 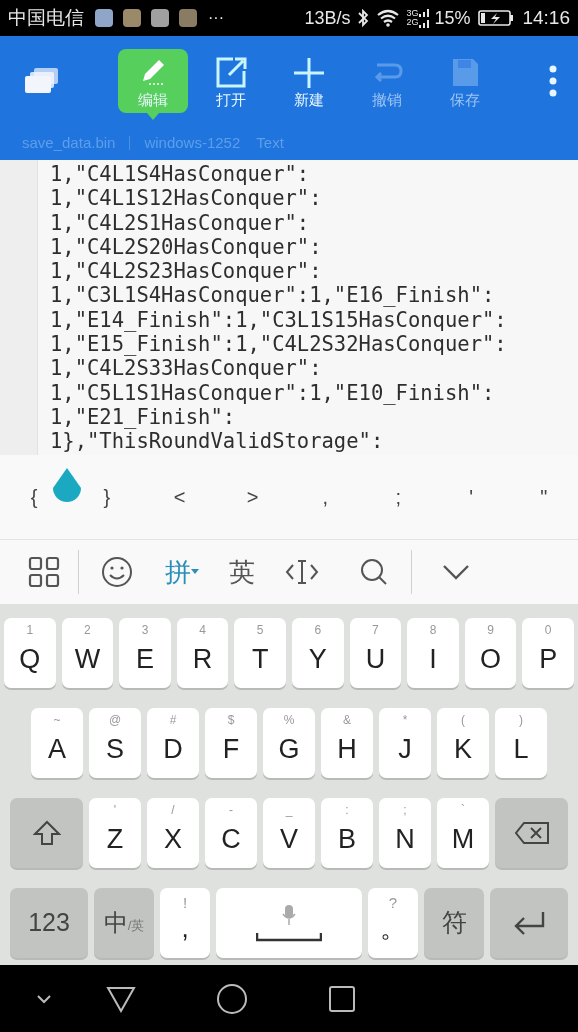 I want to click on symbol-key: ,, so click(x=325, y=497).